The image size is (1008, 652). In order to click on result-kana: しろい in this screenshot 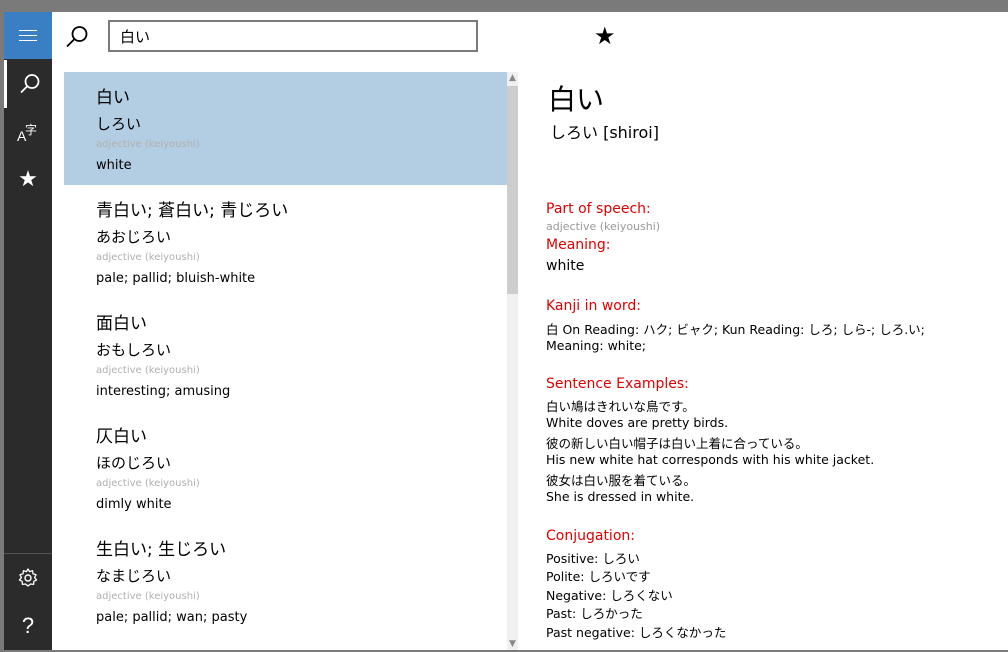, I will do `click(119, 124)`.